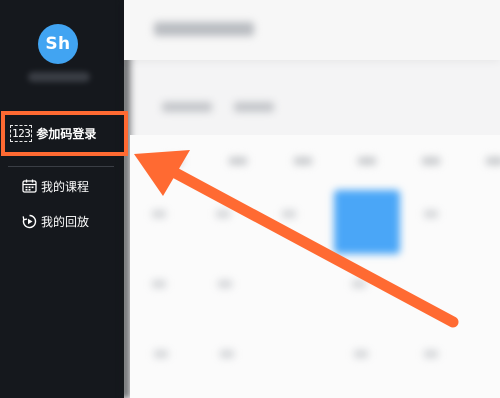 The image size is (500, 398). Describe the element at coordinates (29, 186) in the screenshot. I see `calendar-icon` at that location.